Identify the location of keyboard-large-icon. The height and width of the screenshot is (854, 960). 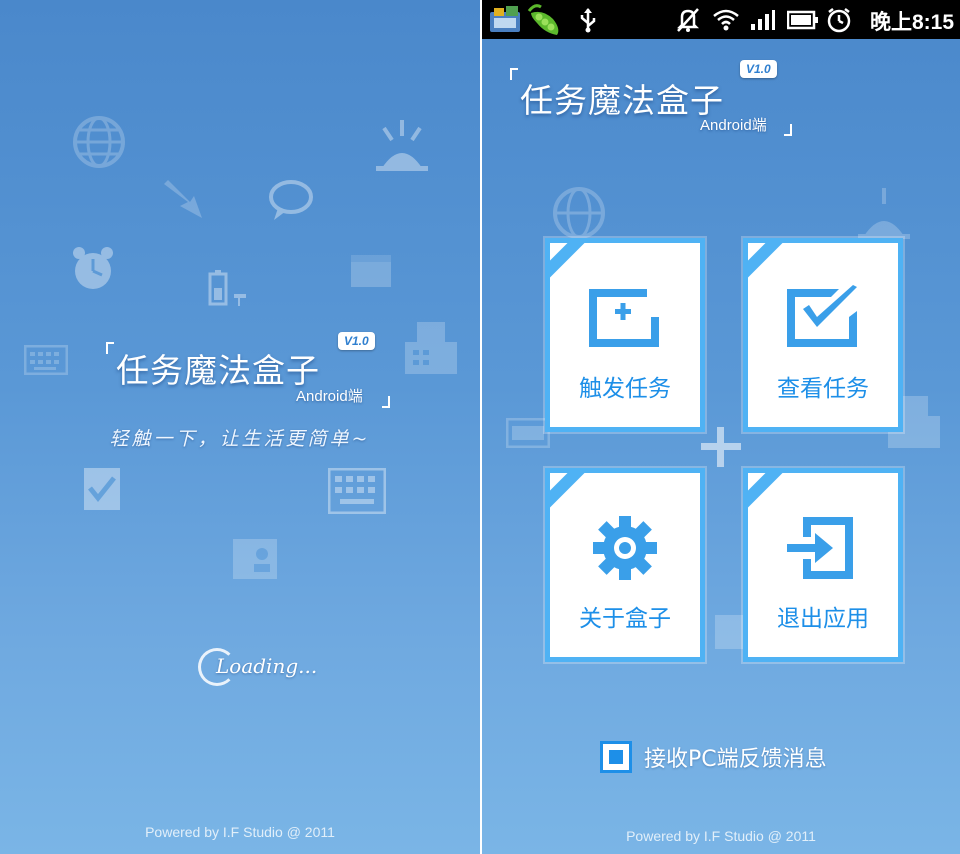
(357, 491).